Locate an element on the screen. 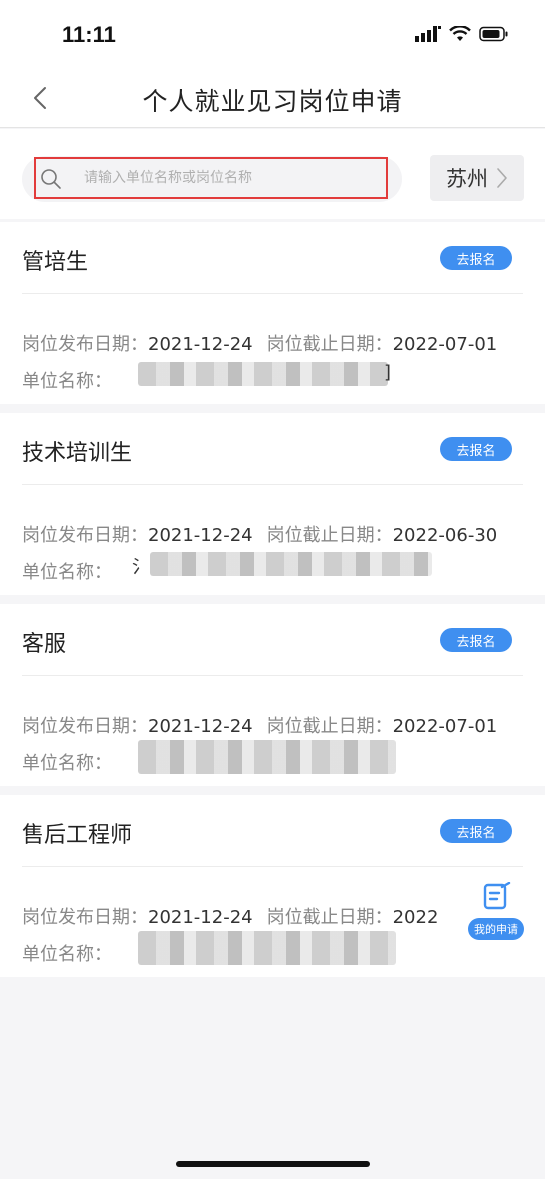 This screenshot has height=1179, width=545. deadline-date: 2022 is located at coordinates (415, 917).